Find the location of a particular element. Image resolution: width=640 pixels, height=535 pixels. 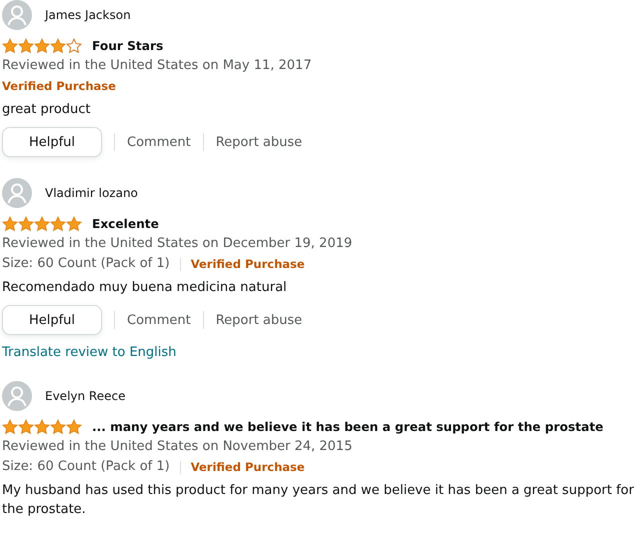

translate-link: Translate review to English is located at coordinates (320, 352).